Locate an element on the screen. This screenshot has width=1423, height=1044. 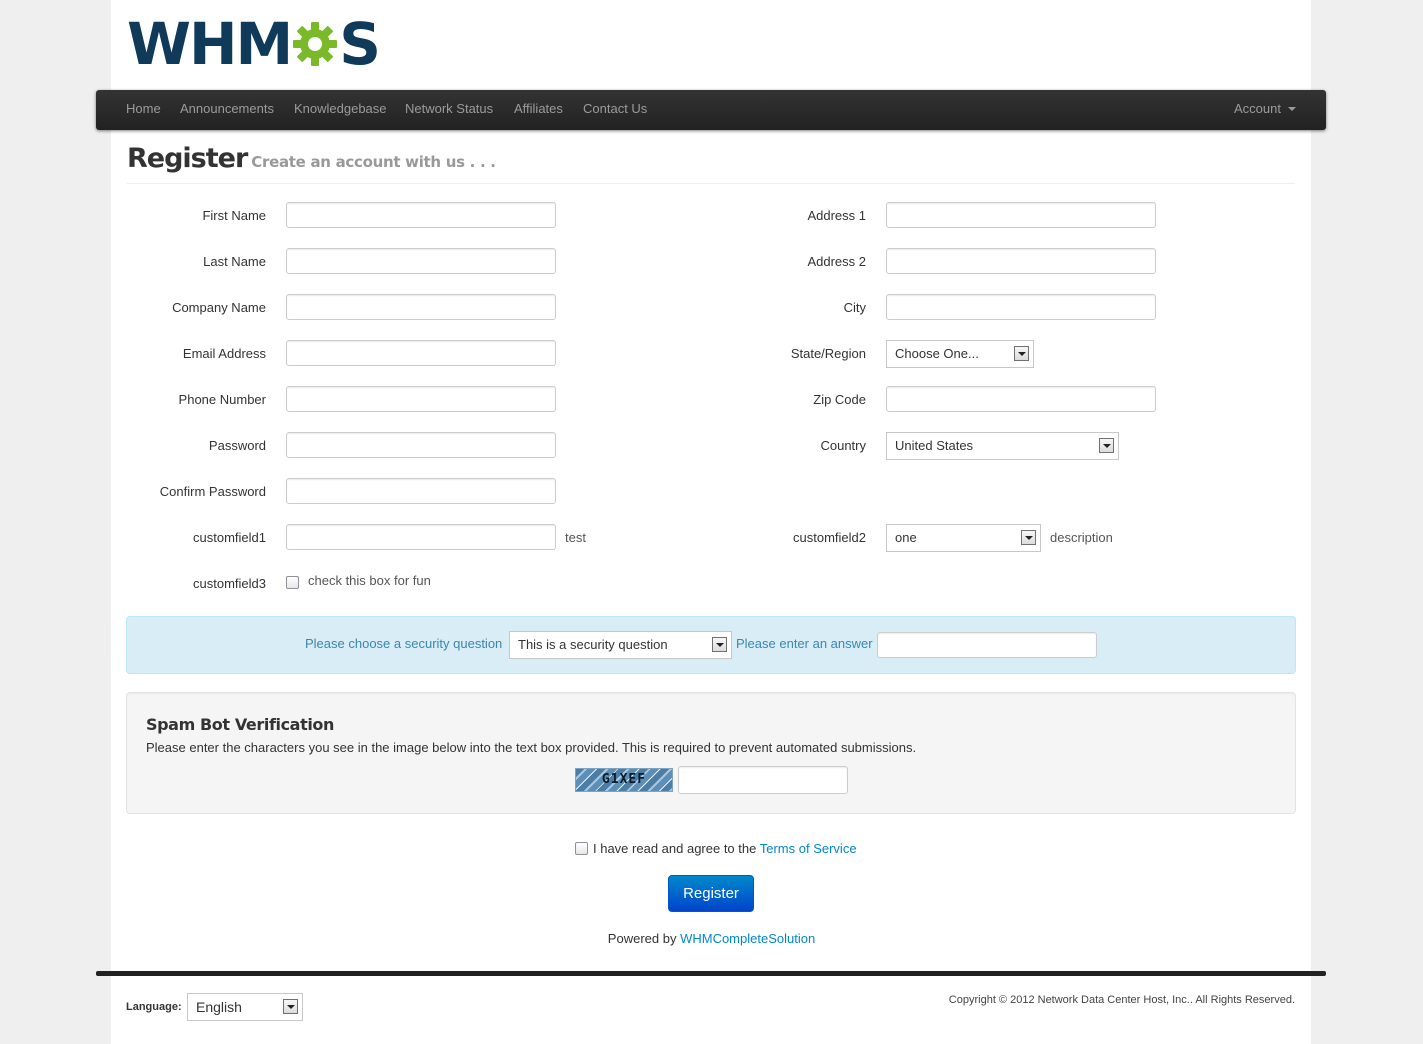
page-title: Register is located at coordinates (187, 158).